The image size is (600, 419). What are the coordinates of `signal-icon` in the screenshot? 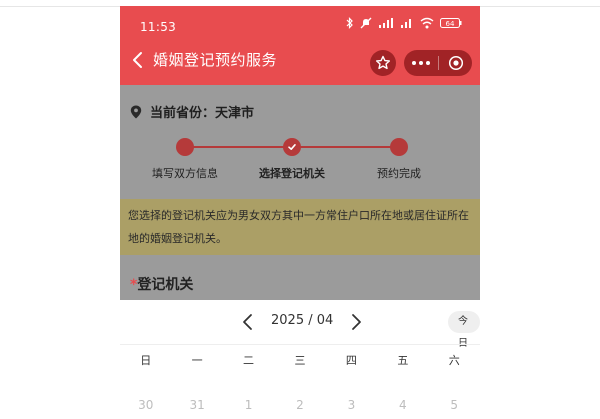 It's located at (386, 23).